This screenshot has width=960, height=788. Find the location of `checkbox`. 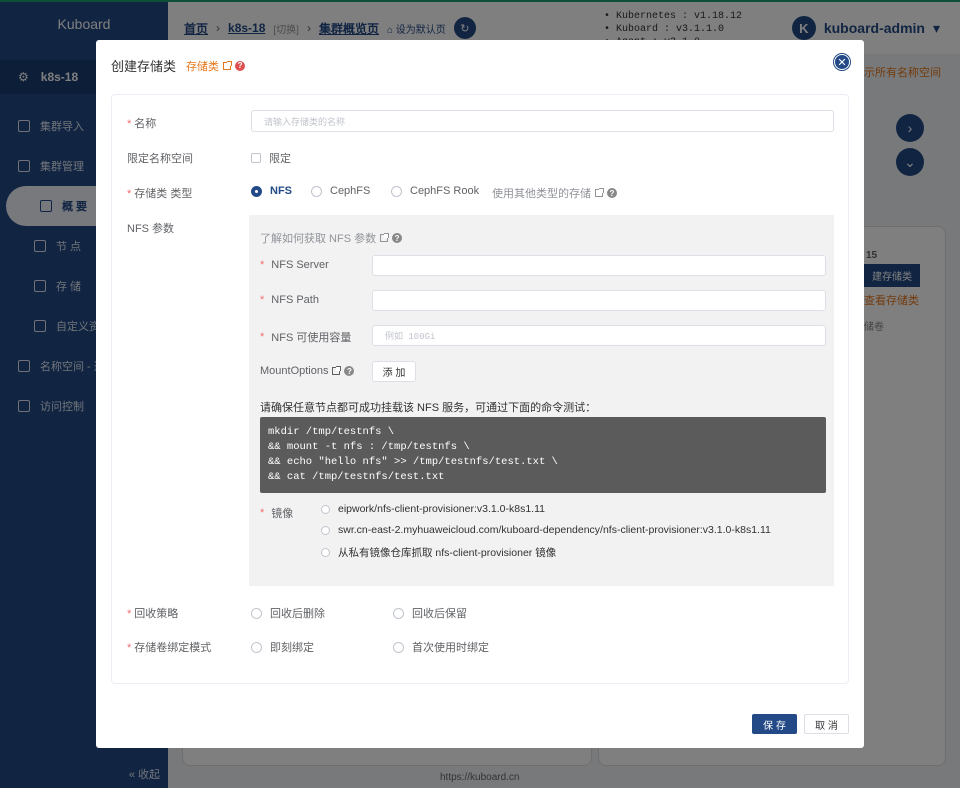

checkbox is located at coordinates (256, 158).